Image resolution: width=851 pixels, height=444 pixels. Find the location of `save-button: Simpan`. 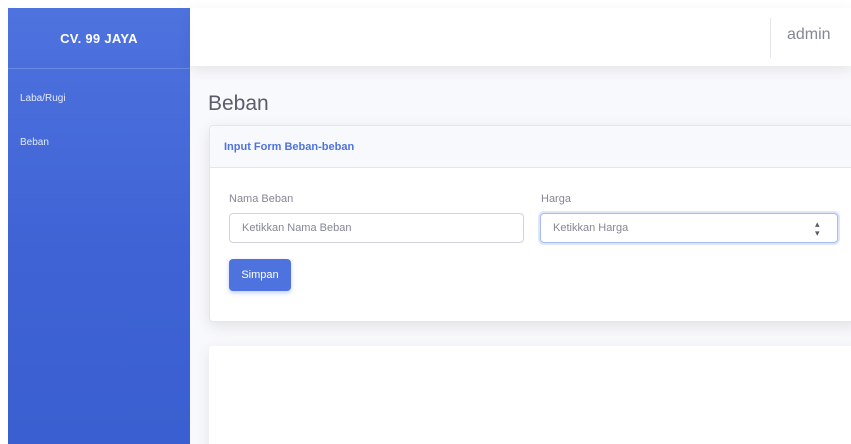

save-button: Simpan is located at coordinates (260, 275).